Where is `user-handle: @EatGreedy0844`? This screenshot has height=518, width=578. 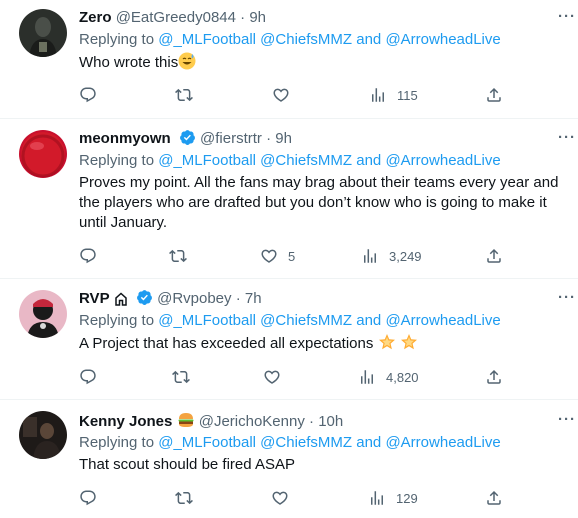 user-handle: @EatGreedy0844 is located at coordinates (176, 17).